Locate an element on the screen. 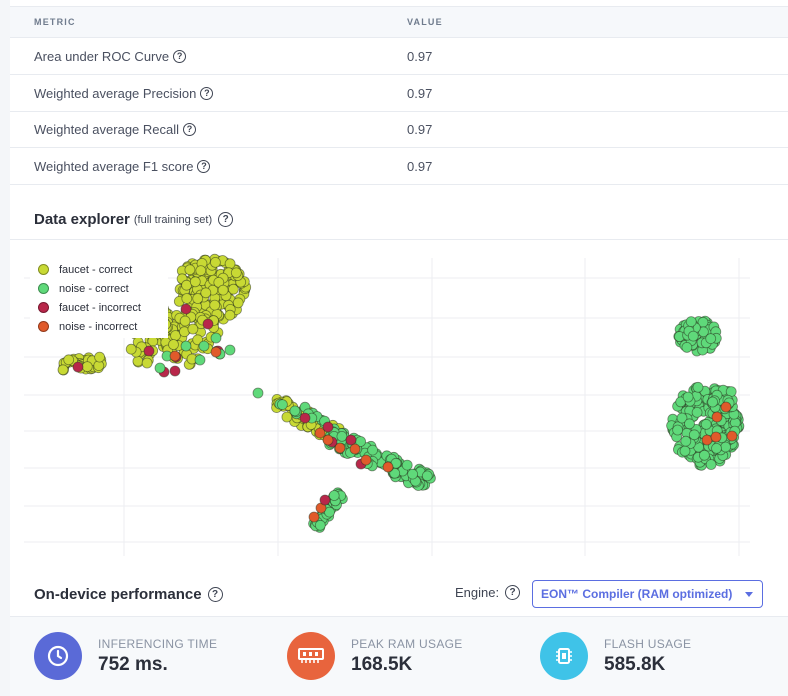 The height and width of the screenshot is (696, 788). legend-label: noise - incorrect is located at coordinates (98, 326).